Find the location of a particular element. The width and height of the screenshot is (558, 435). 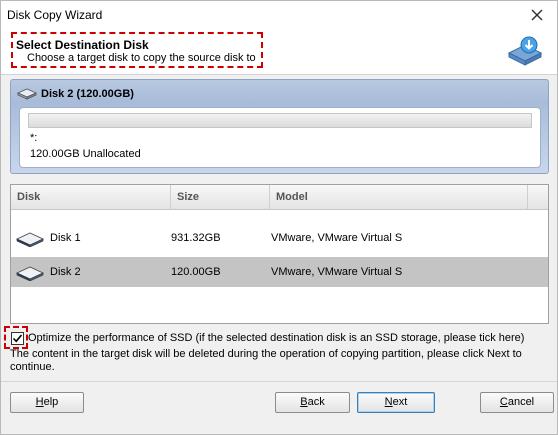

row-disk-size: 931.32GB is located at coordinates (196, 238).